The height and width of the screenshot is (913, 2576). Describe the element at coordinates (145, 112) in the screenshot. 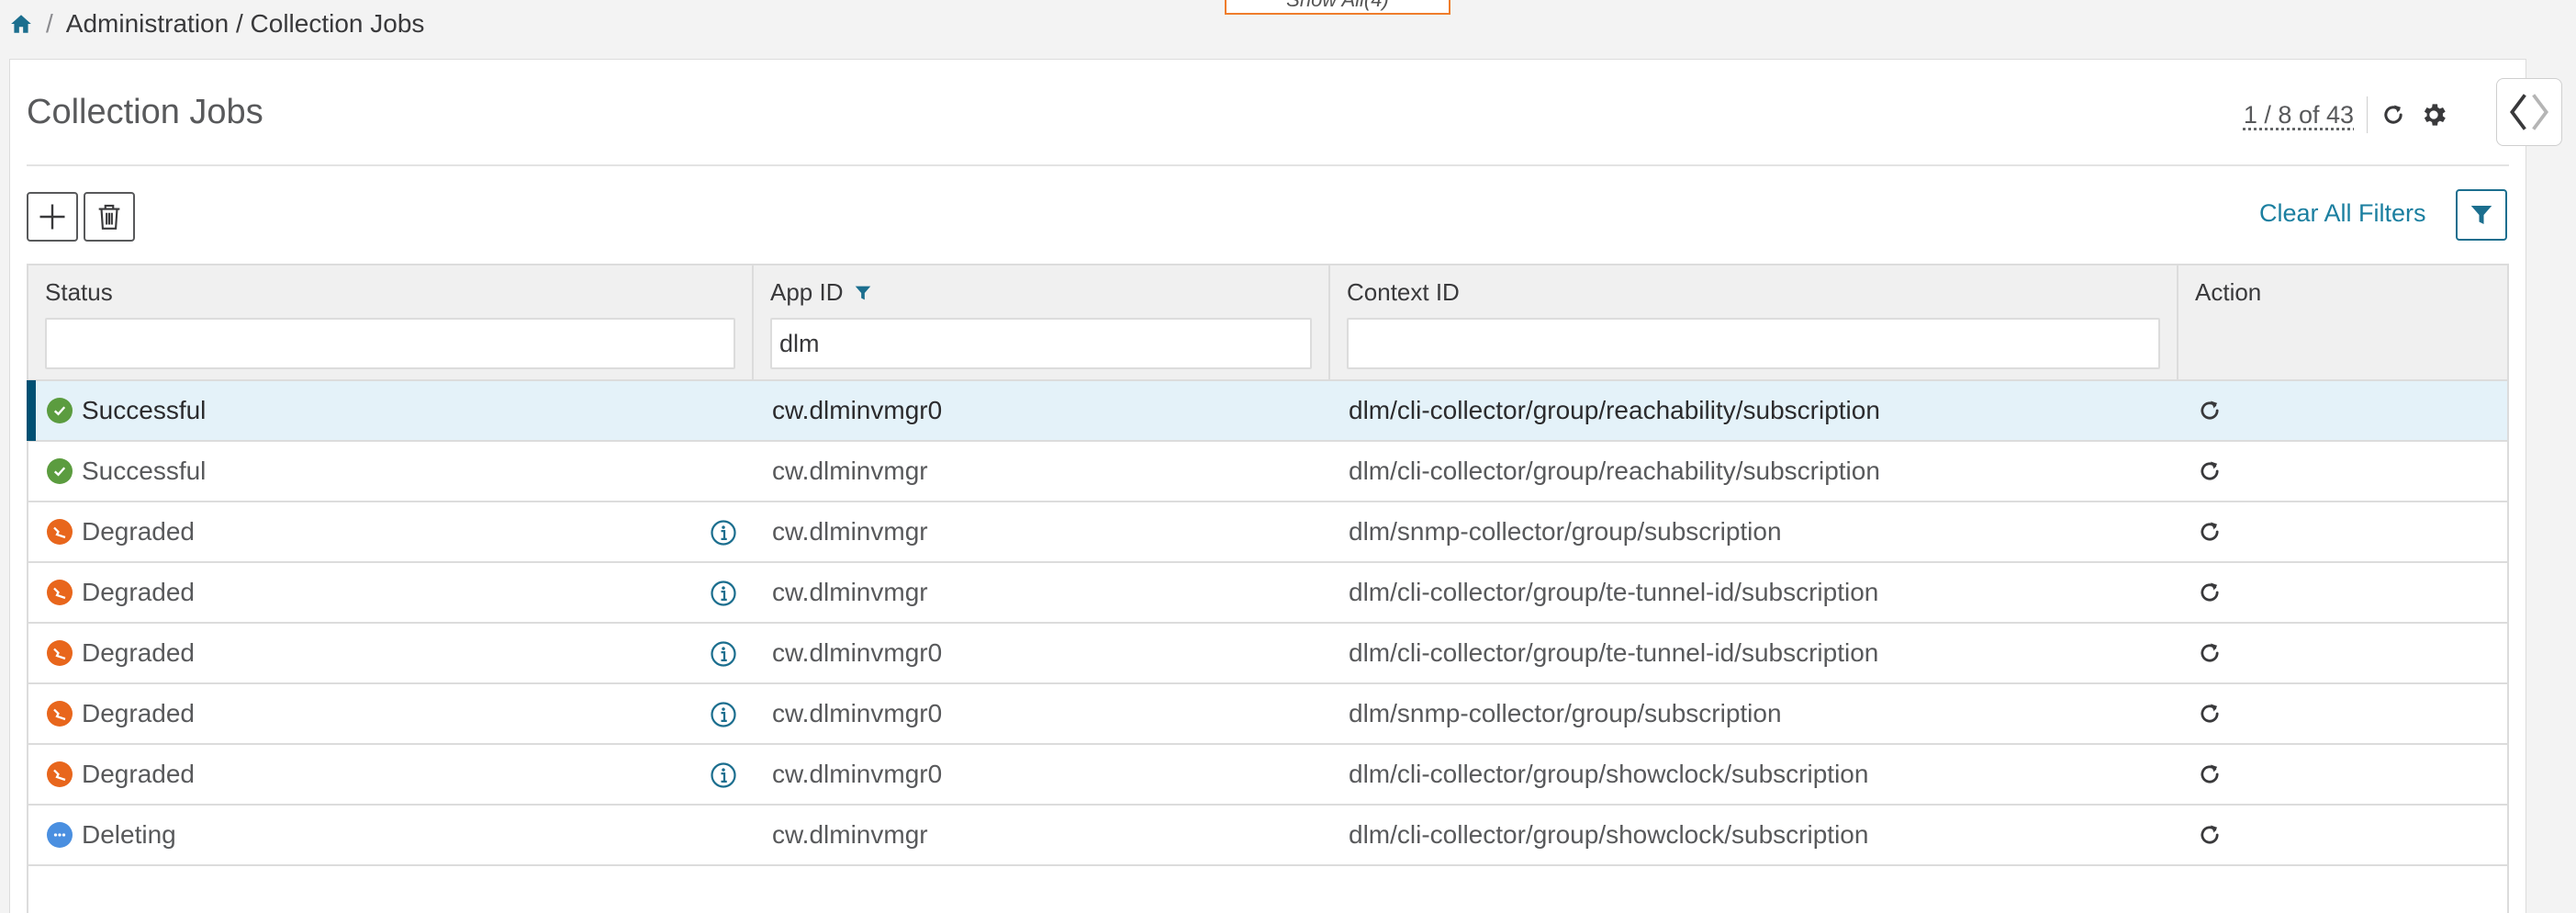

I see `page-title: Collection Jobs` at that location.